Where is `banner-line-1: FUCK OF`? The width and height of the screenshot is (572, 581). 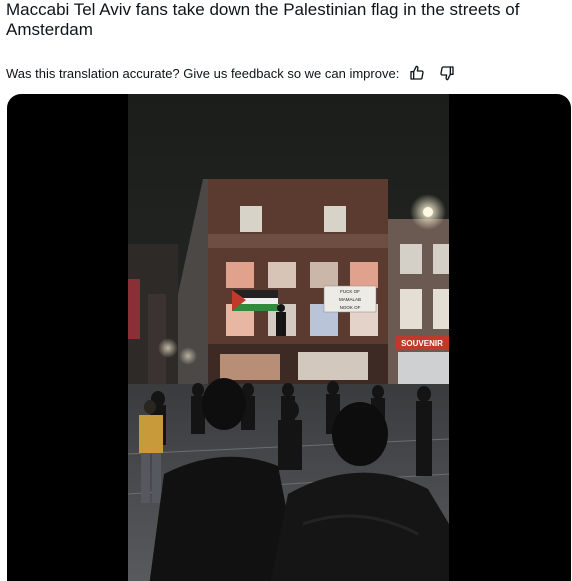
banner-line-1: FUCK OF is located at coordinates (350, 291).